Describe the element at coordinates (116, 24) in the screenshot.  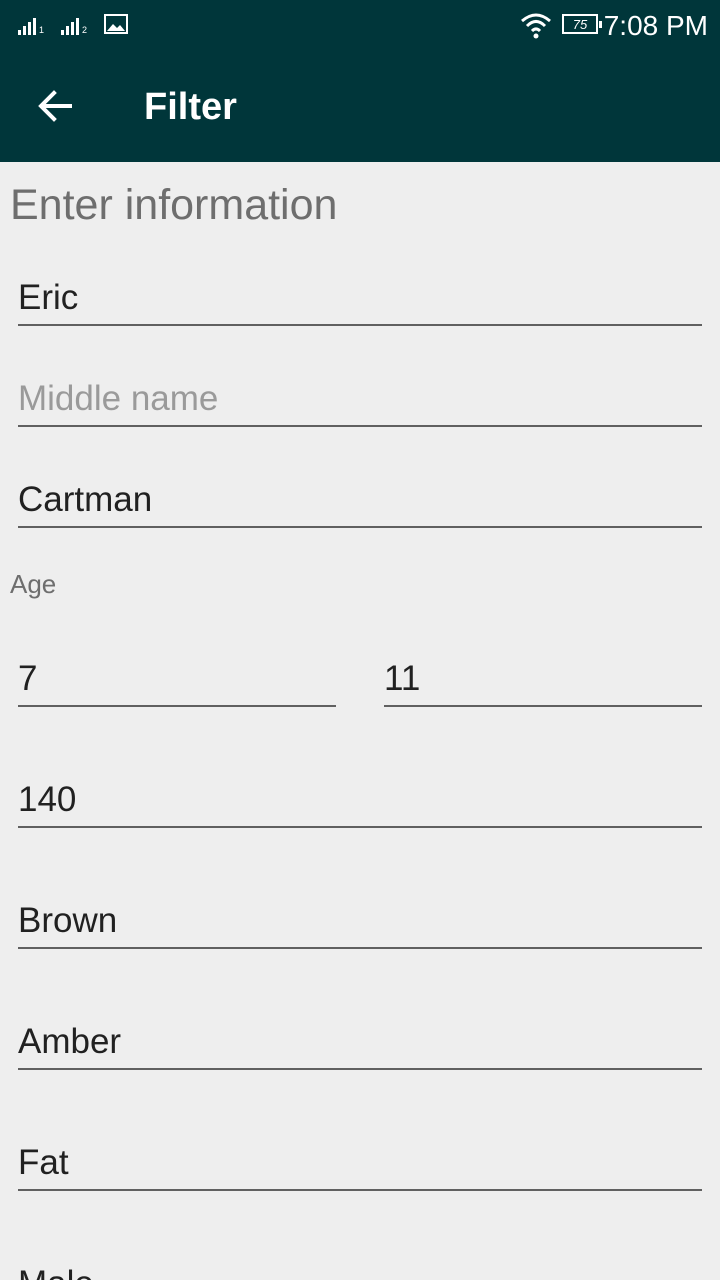
I see `image-notification-icon` at that location.